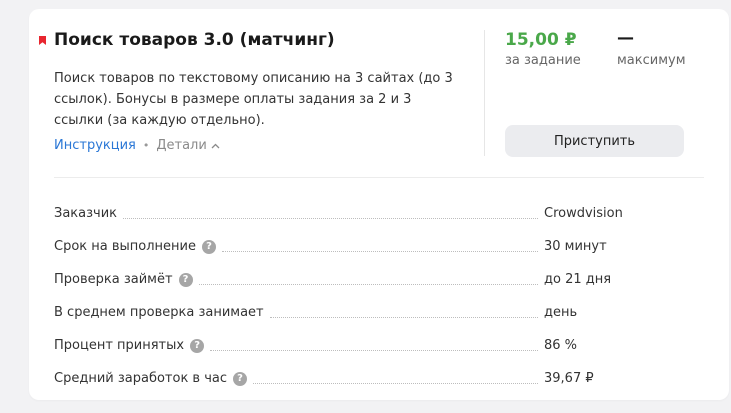  I want to click on task-price: 15,00 ₽, so click(541, 40).